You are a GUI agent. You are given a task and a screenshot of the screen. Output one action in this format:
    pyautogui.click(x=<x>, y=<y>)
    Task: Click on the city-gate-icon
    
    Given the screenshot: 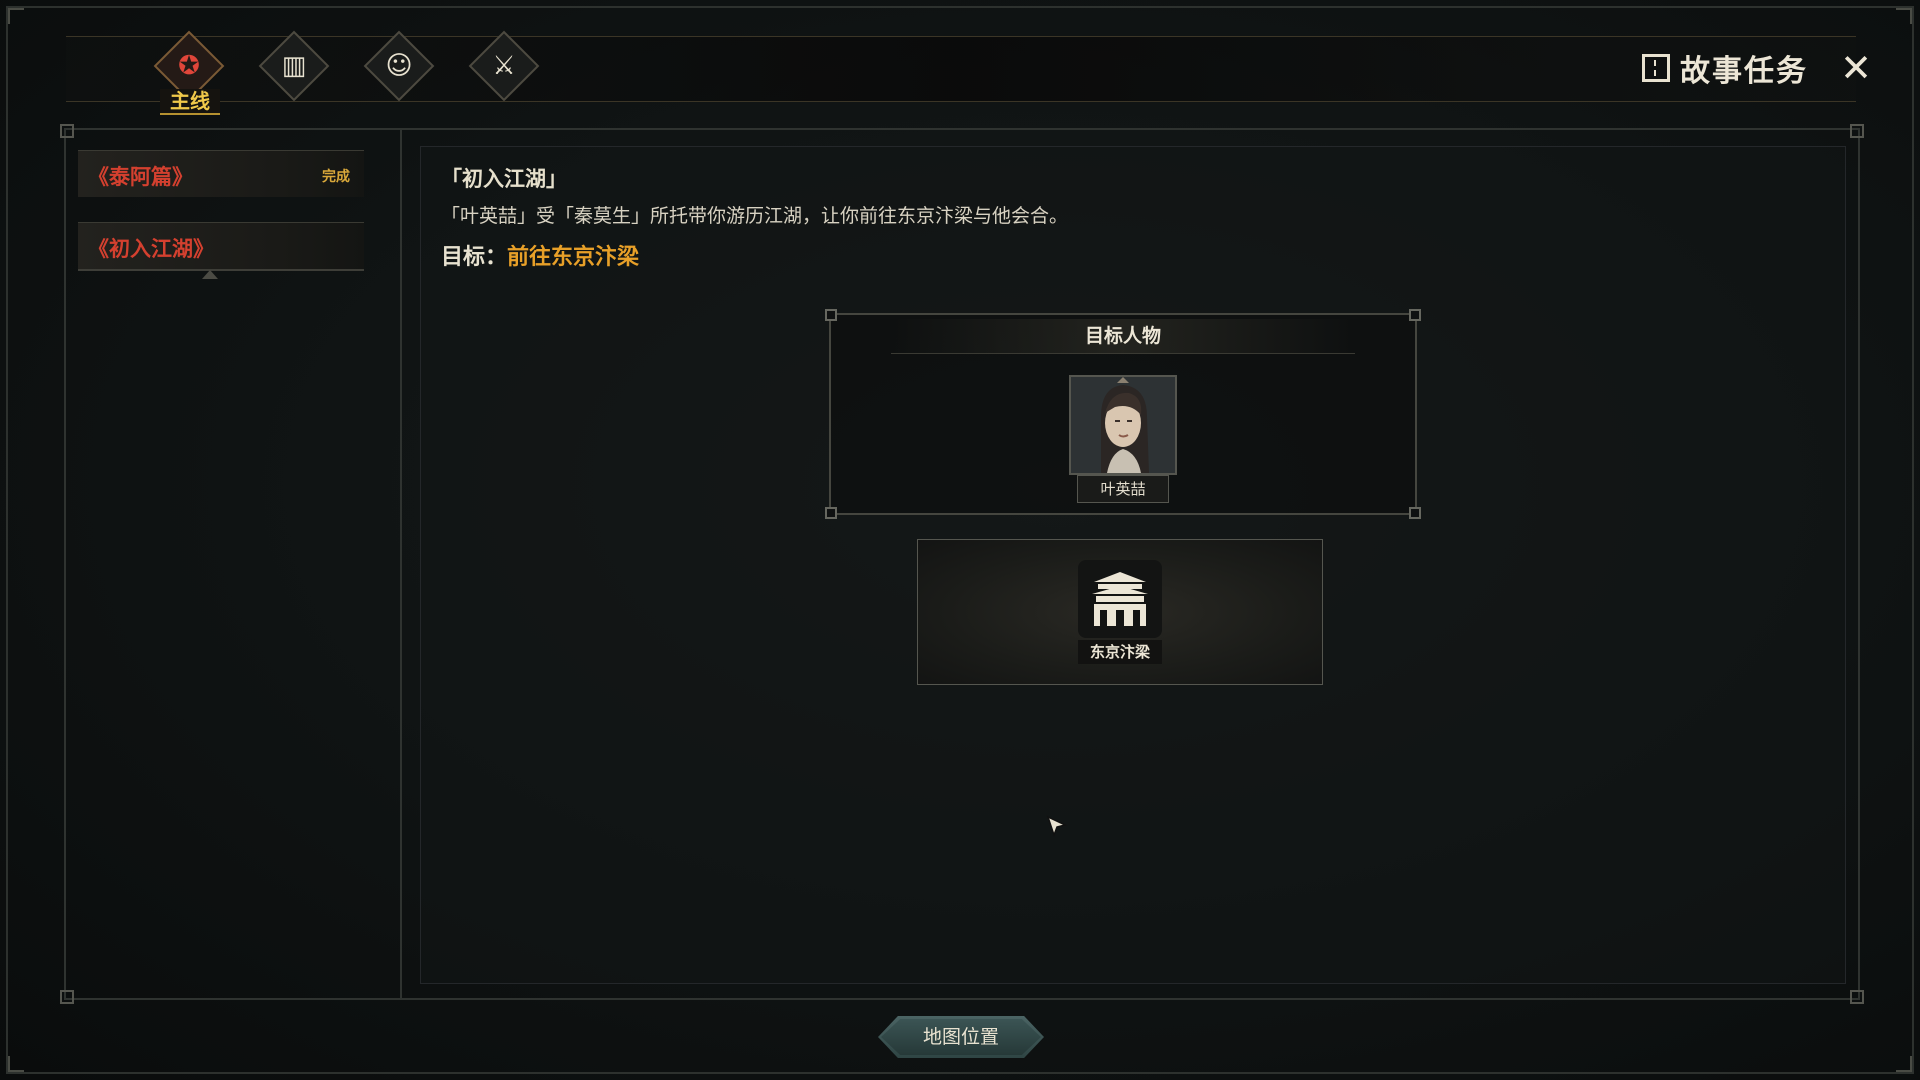 What is the action you would take?
    pyautogui.click(x=1120, y=599)
    